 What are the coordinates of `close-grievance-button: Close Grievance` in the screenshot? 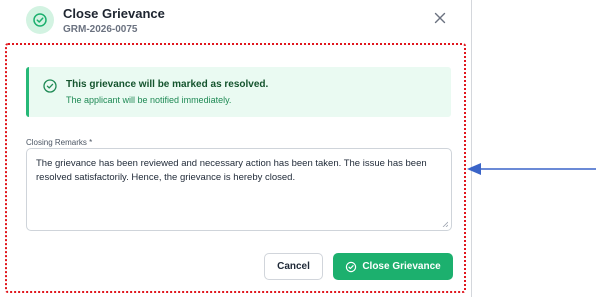 It's located at (393, 266).